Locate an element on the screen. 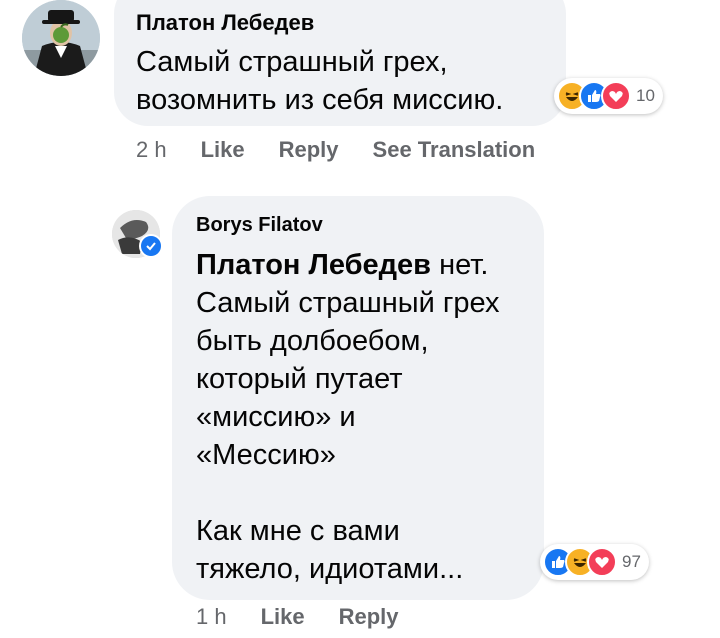 Image resolution: width=720 pixels, height=638 pixels. reply-reactions: 97 is located at coordinates (594, 562).